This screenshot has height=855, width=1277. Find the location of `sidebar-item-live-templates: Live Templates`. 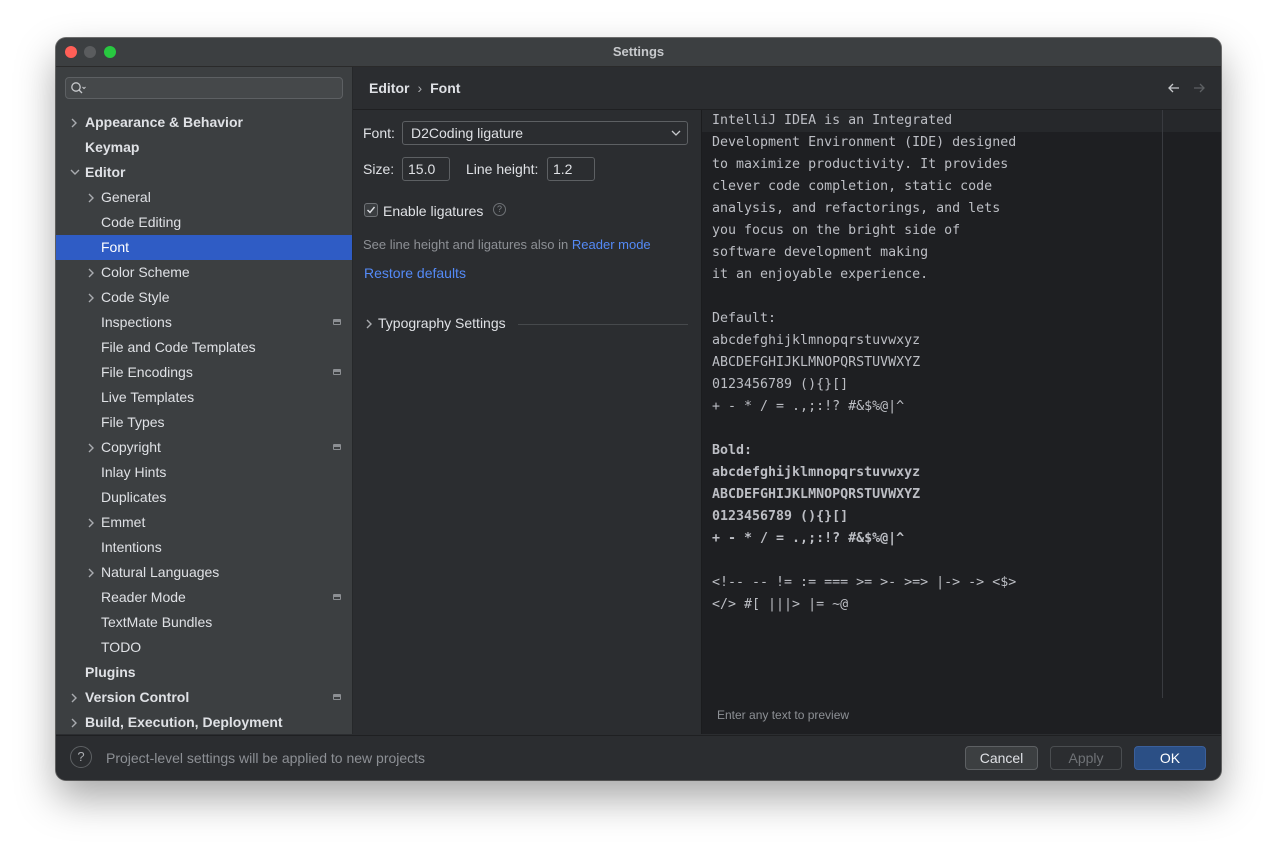

sidebar-item-live-templates: Live Templates is located at coordinates (204, 397).